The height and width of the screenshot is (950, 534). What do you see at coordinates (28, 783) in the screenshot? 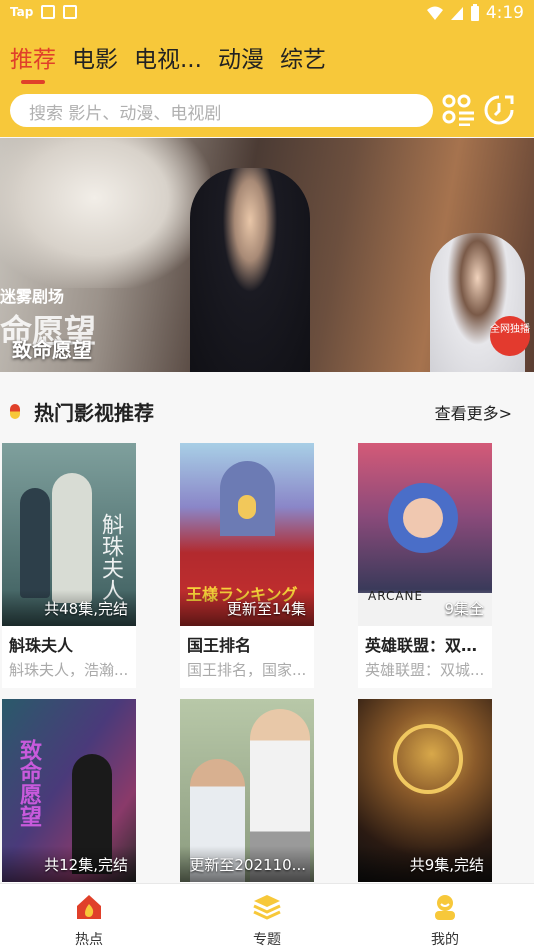
I see `poster-art-text: 致命愿望` at bounding box center [28, 783].